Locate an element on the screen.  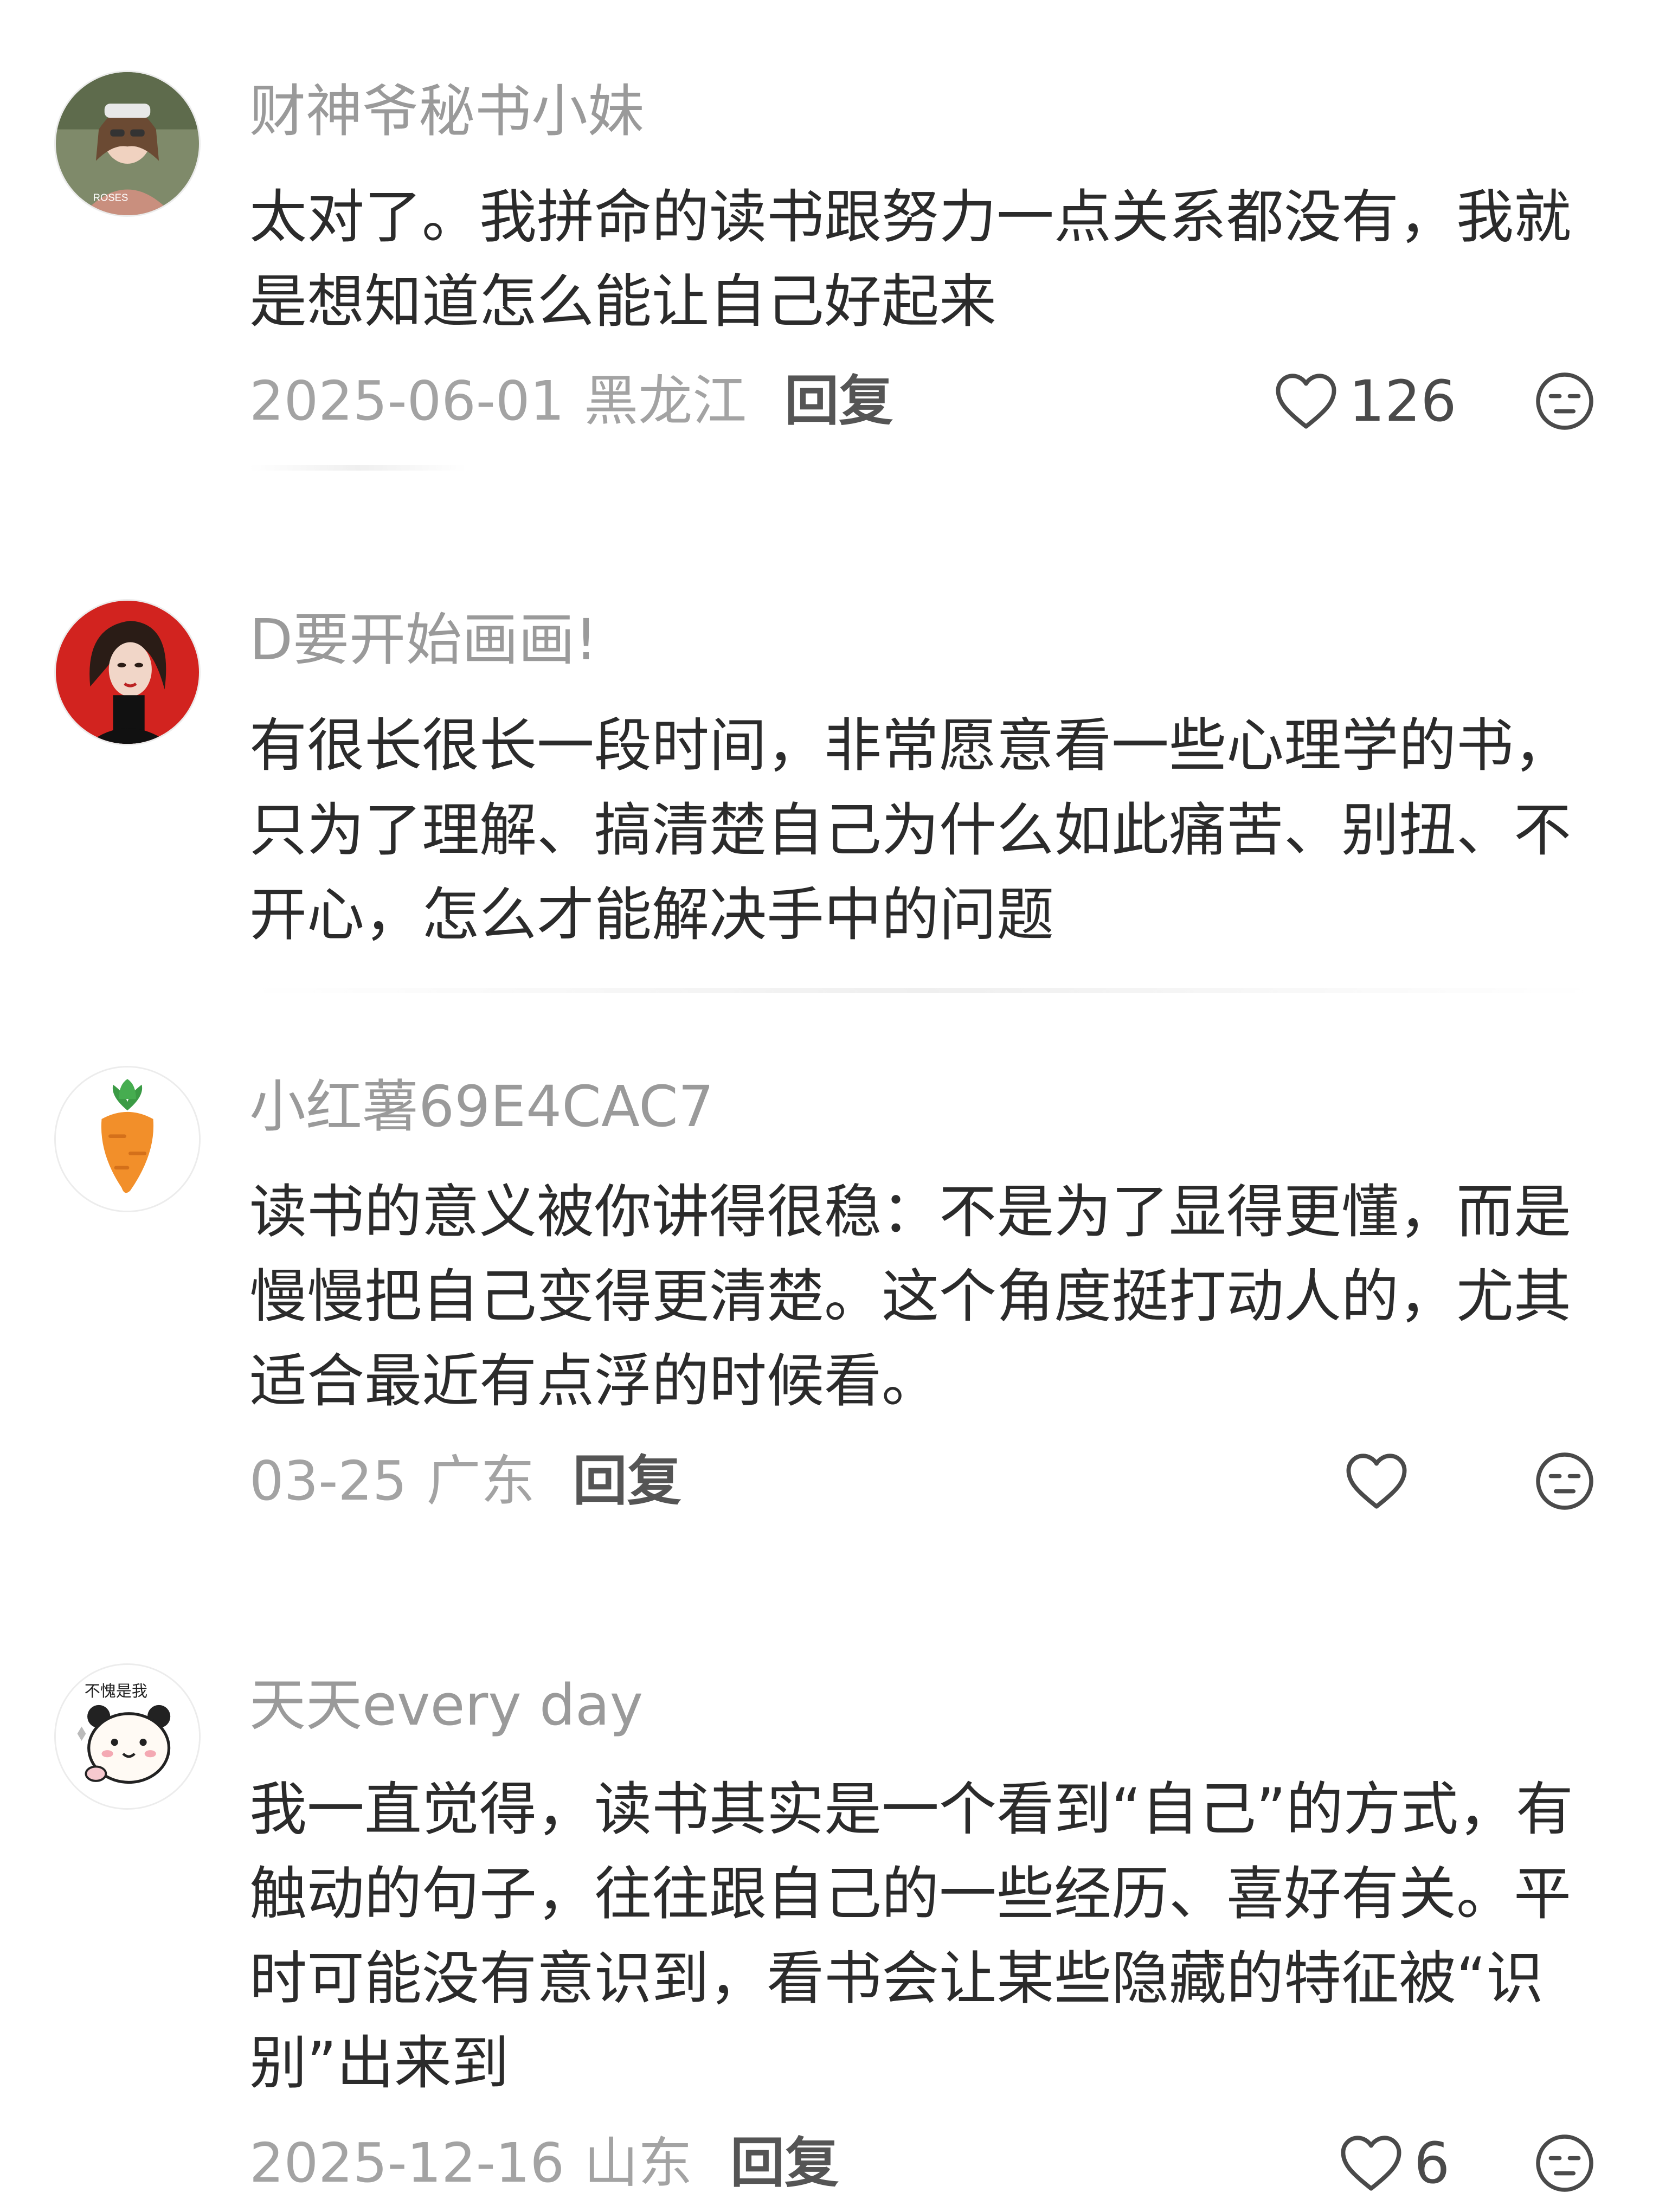
comment-meta: 03-25 广东 回复 is located at coordinates (465, 1481).